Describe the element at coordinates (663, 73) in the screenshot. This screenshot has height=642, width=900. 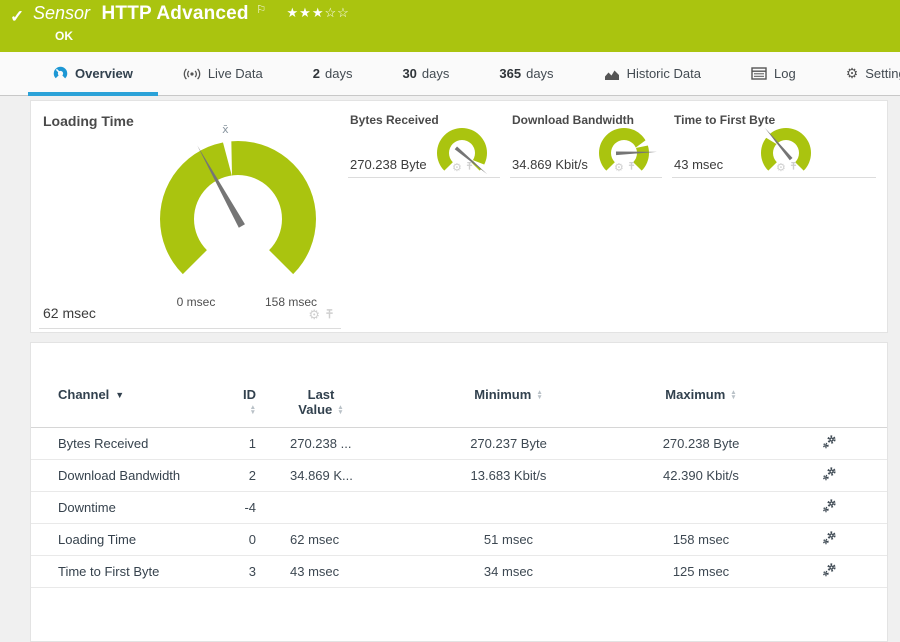
I see `tab-label: Historic Data` at that location.